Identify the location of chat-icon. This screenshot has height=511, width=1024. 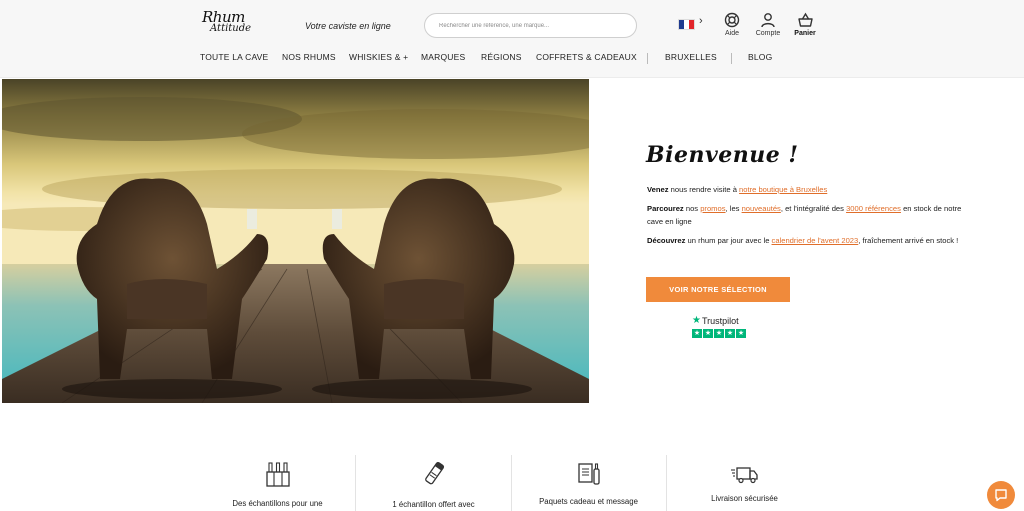
(1001, 495).